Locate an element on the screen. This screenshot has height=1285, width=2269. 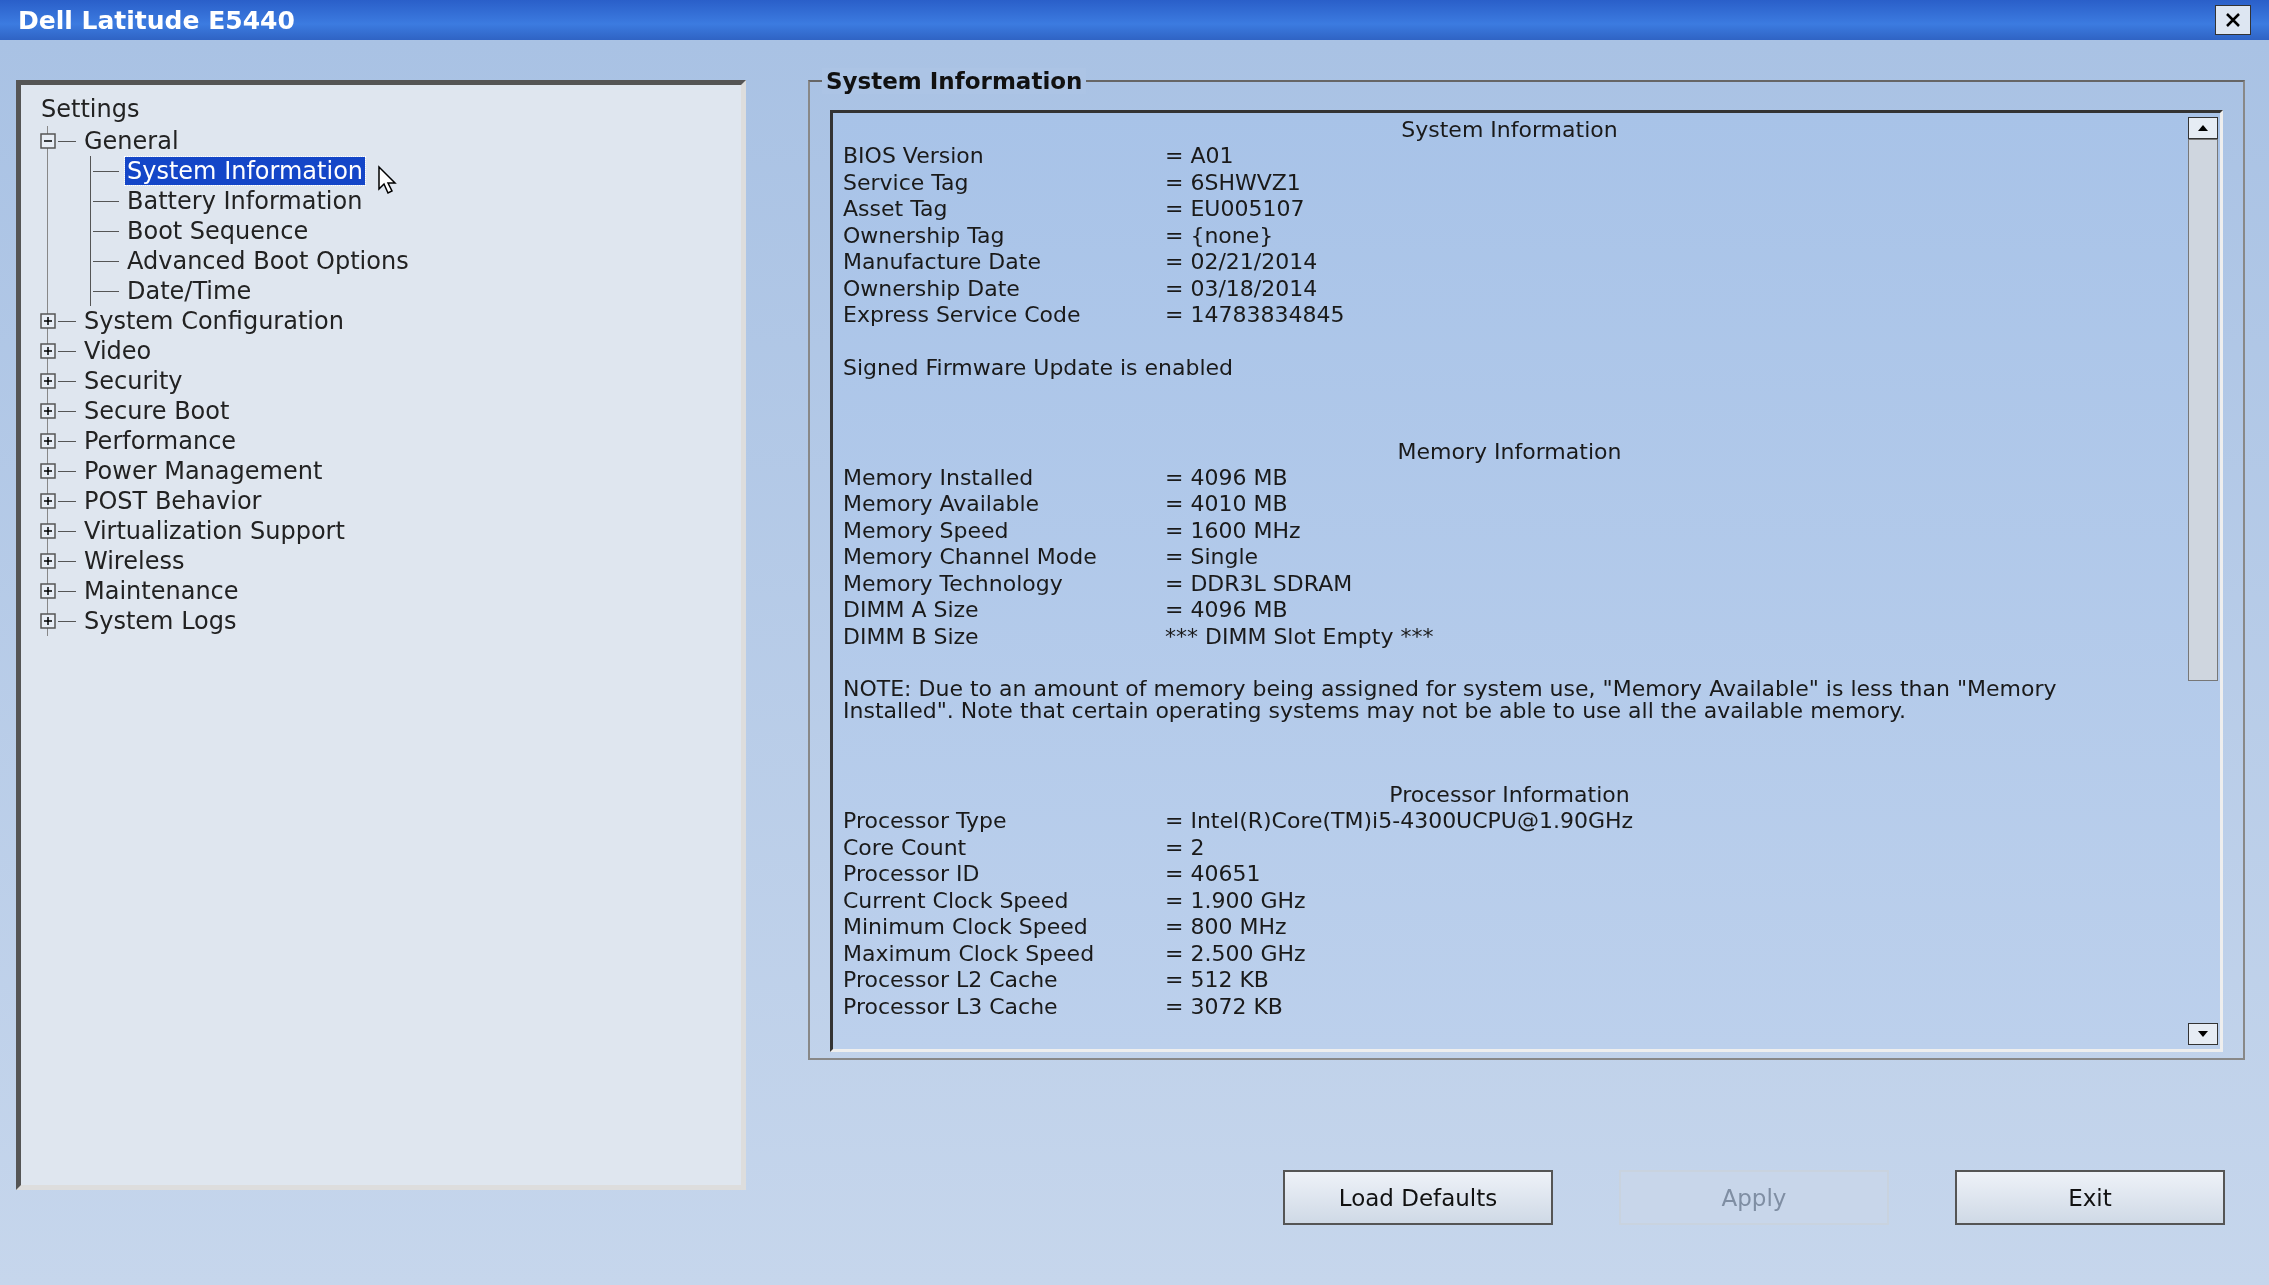
info-value: = 14783834845 is located at coordinates (1255, 315).